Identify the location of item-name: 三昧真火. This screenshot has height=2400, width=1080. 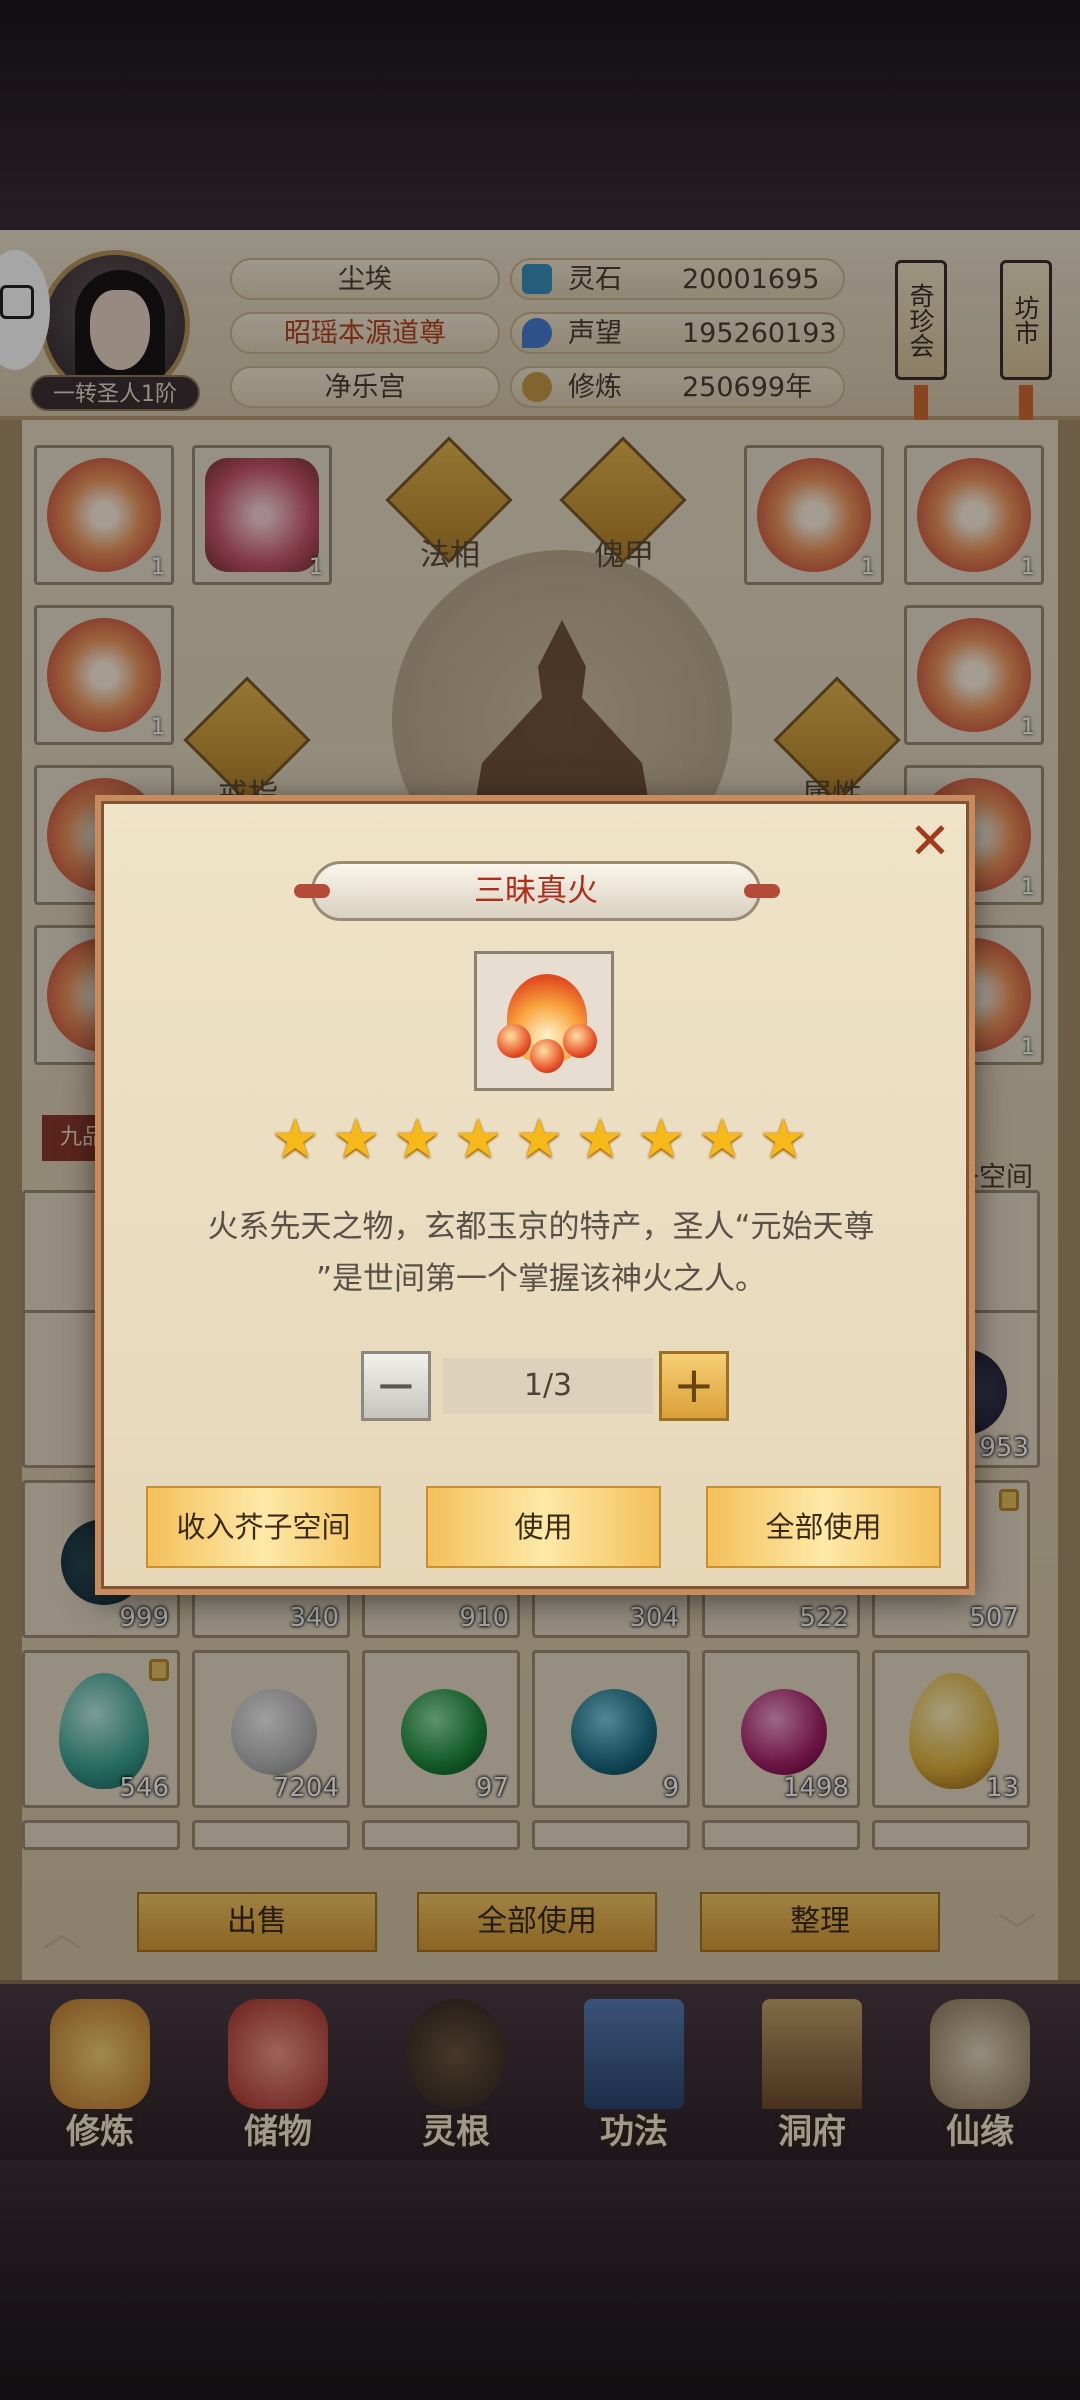
(536, 891).